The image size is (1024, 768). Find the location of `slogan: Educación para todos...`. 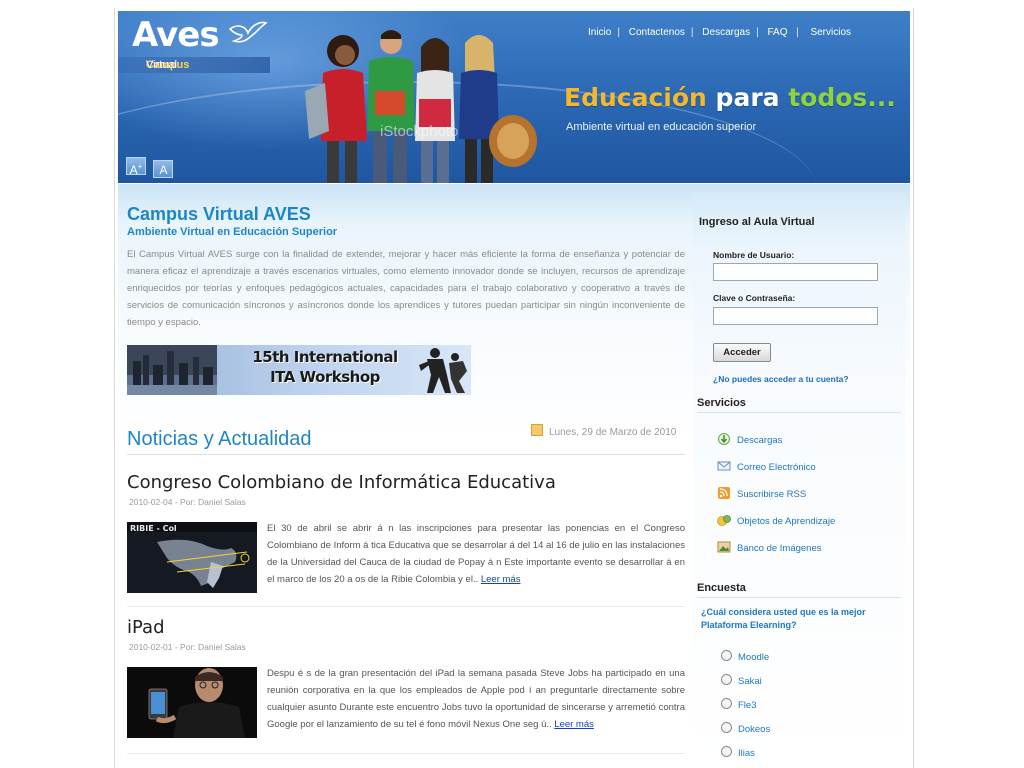

slogan: Educación para todos... is located at coordinates (730, 97).